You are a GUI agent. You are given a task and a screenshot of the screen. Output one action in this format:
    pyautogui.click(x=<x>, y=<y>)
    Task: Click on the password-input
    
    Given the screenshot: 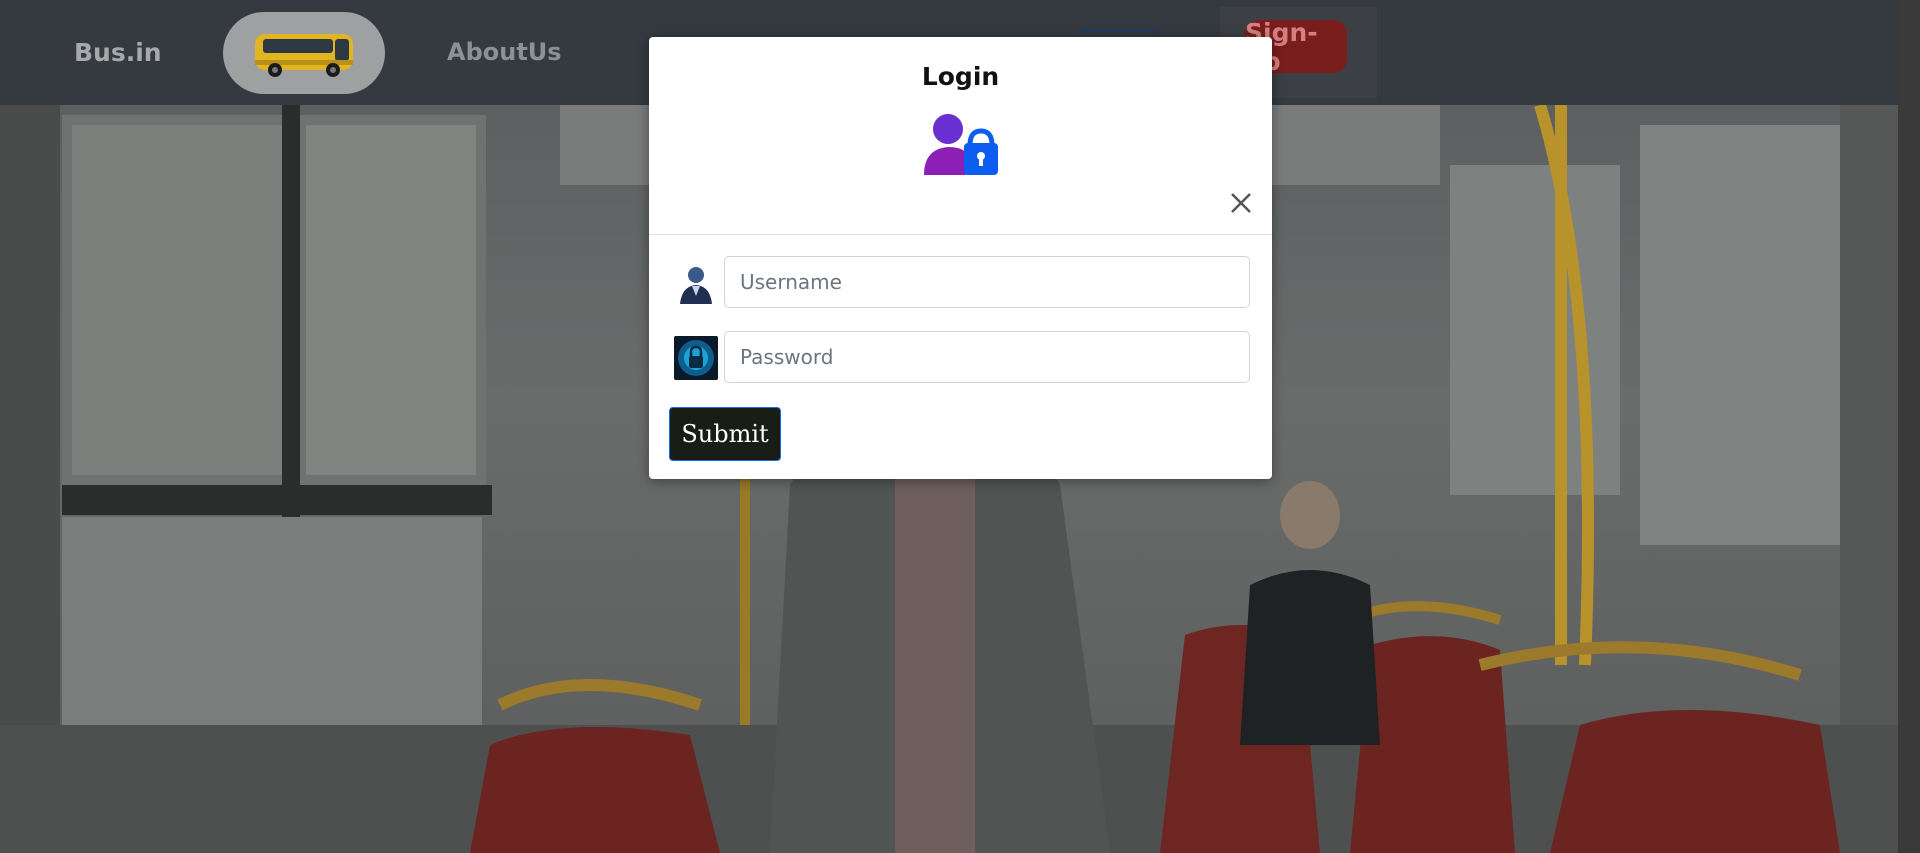 What is the action you would take?
    pyautogui.click(x=987, y=357)
    